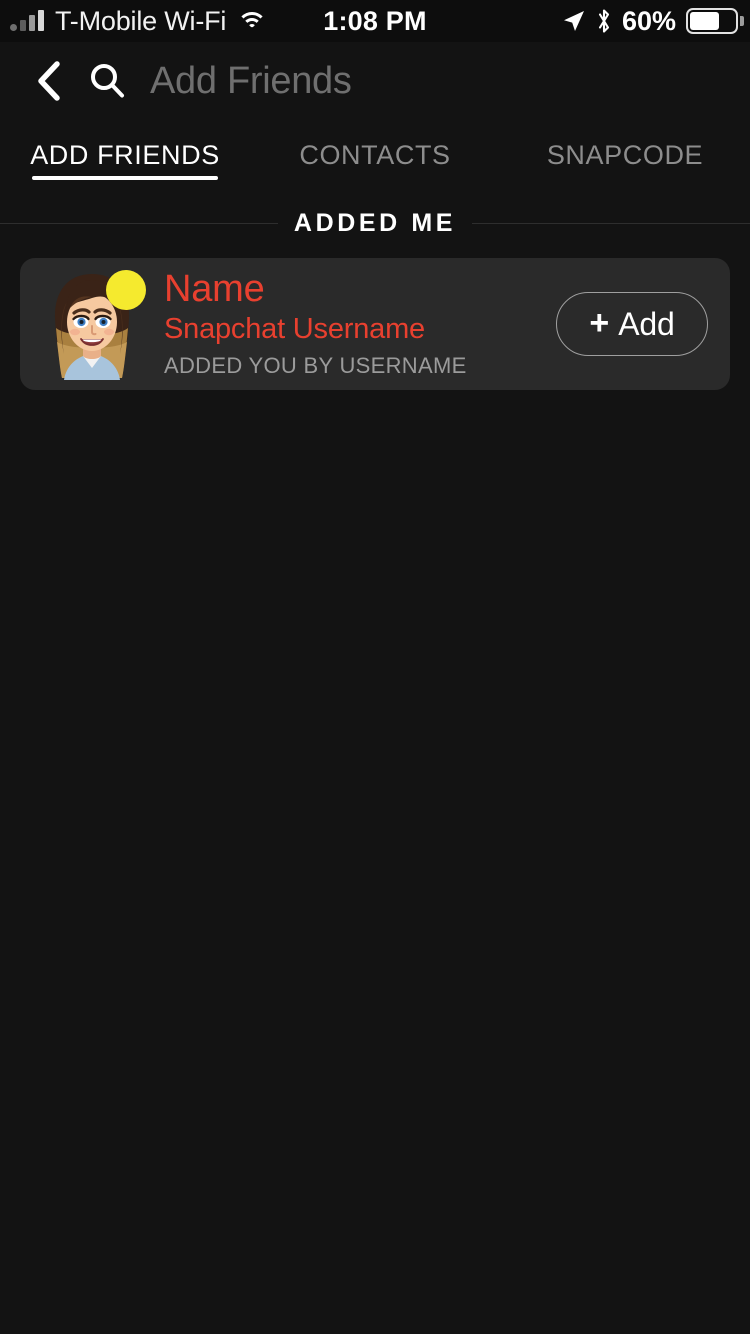 The width and height of the screenshot is (750, 1334). I want to click on status-bar-right: 60%, so click(656, 21).